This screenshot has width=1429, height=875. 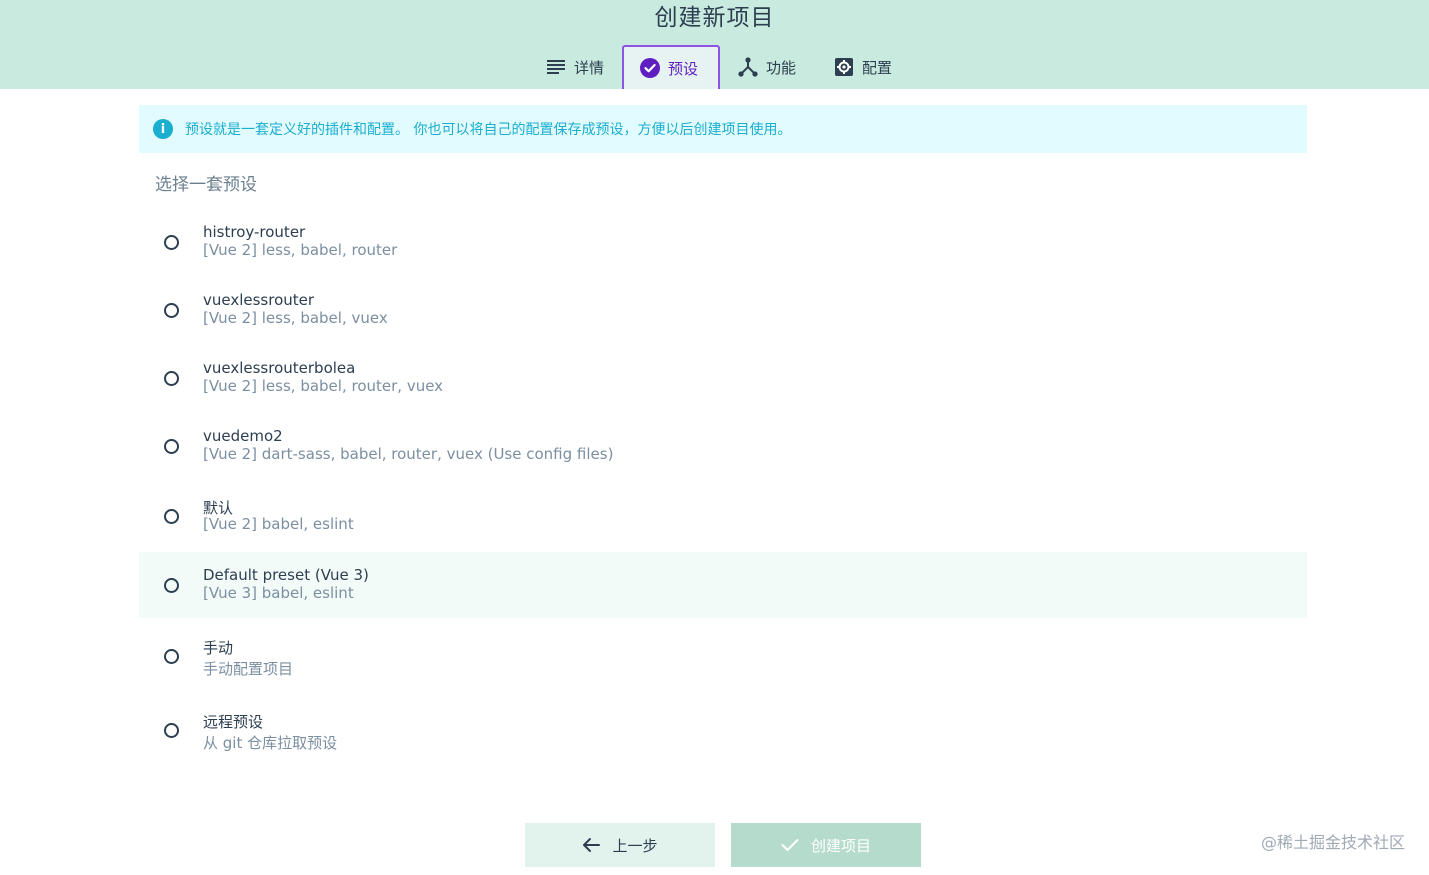 I want to click on create-project-button: 创建项目, so click(x=826, y=845).